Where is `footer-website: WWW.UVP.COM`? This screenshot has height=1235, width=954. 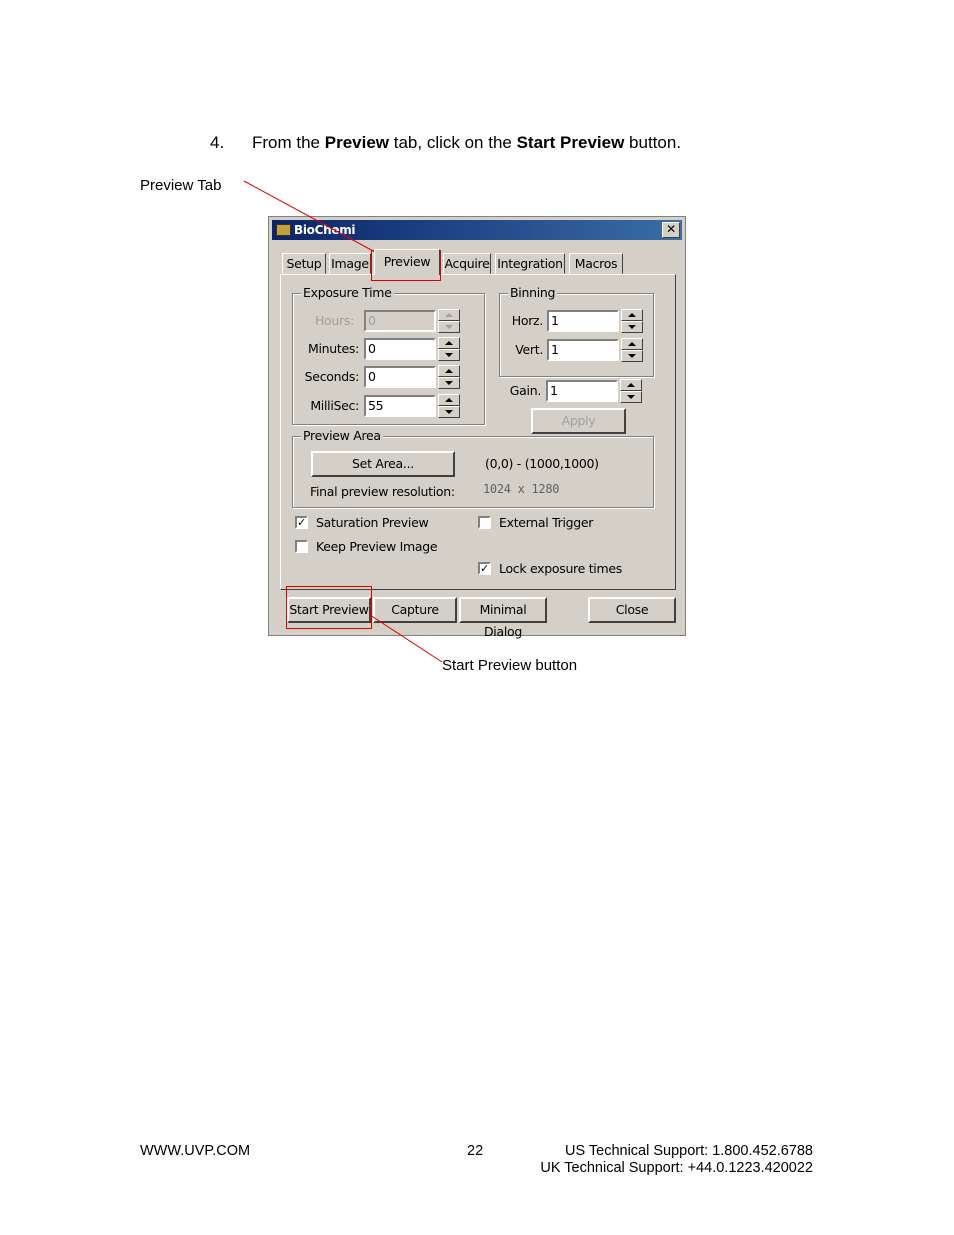
footer-website: WWW.UVP.COM is located at coordinates (195, 1151).